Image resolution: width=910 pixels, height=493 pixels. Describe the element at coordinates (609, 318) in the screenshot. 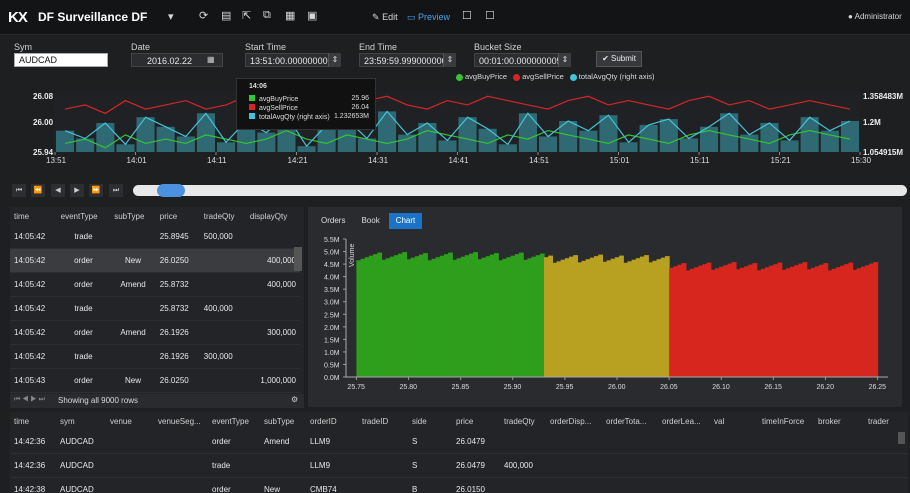

I see `volume-bar-transition` at that location.